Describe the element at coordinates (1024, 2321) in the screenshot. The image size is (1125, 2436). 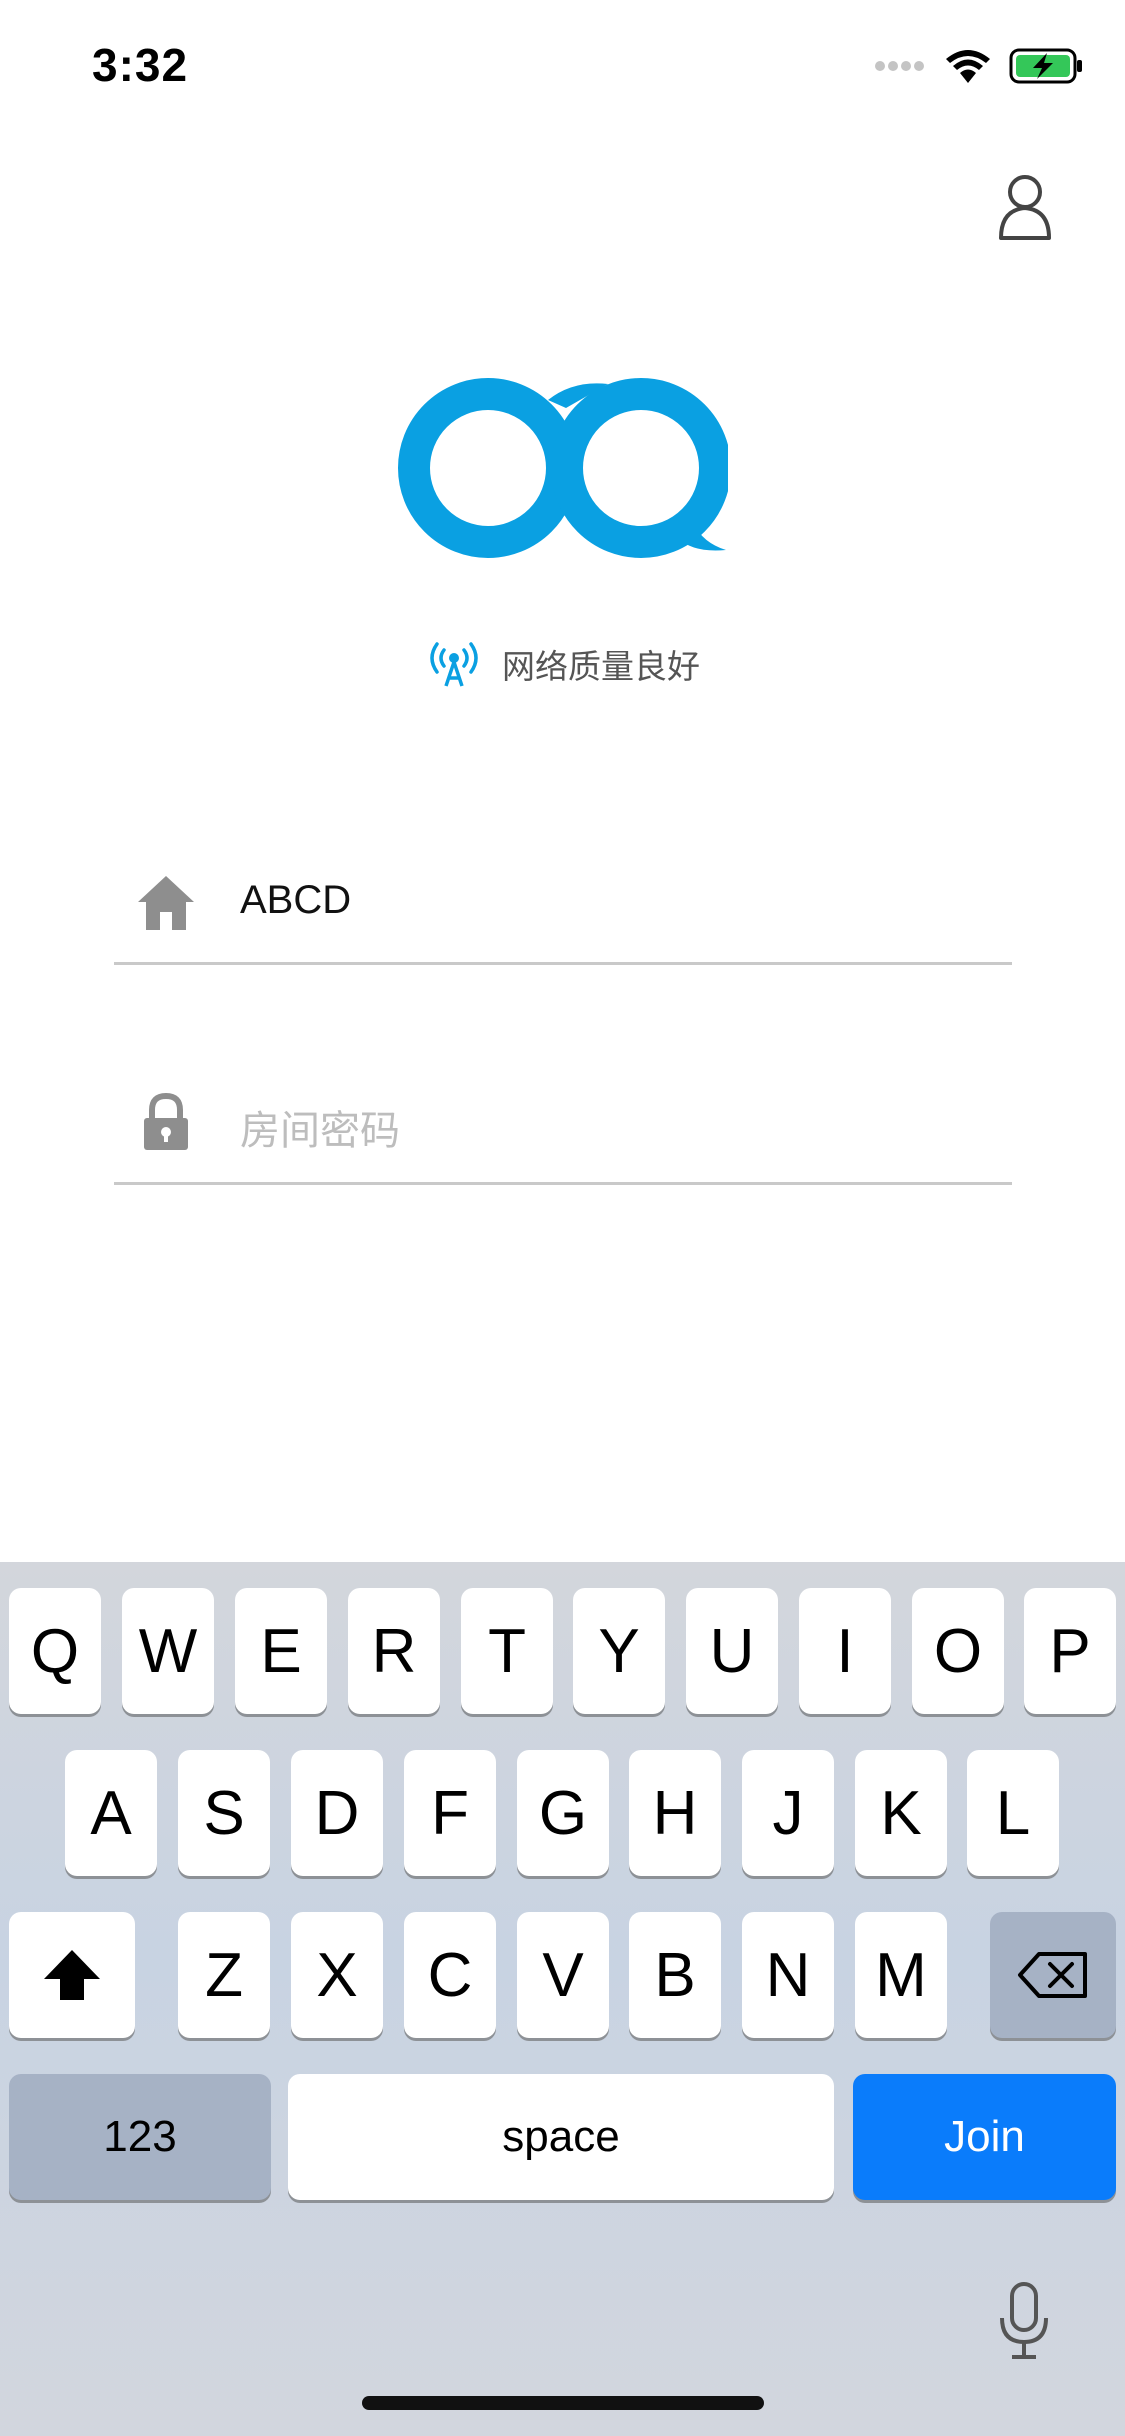
I see `microphone-icon` at that location.